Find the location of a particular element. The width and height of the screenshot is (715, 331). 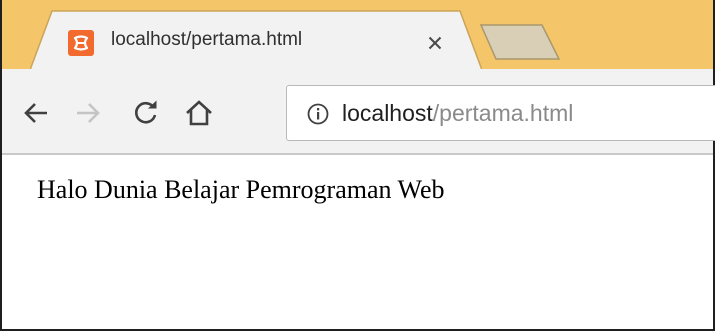

info-icon is located at coordinates (318, 114).